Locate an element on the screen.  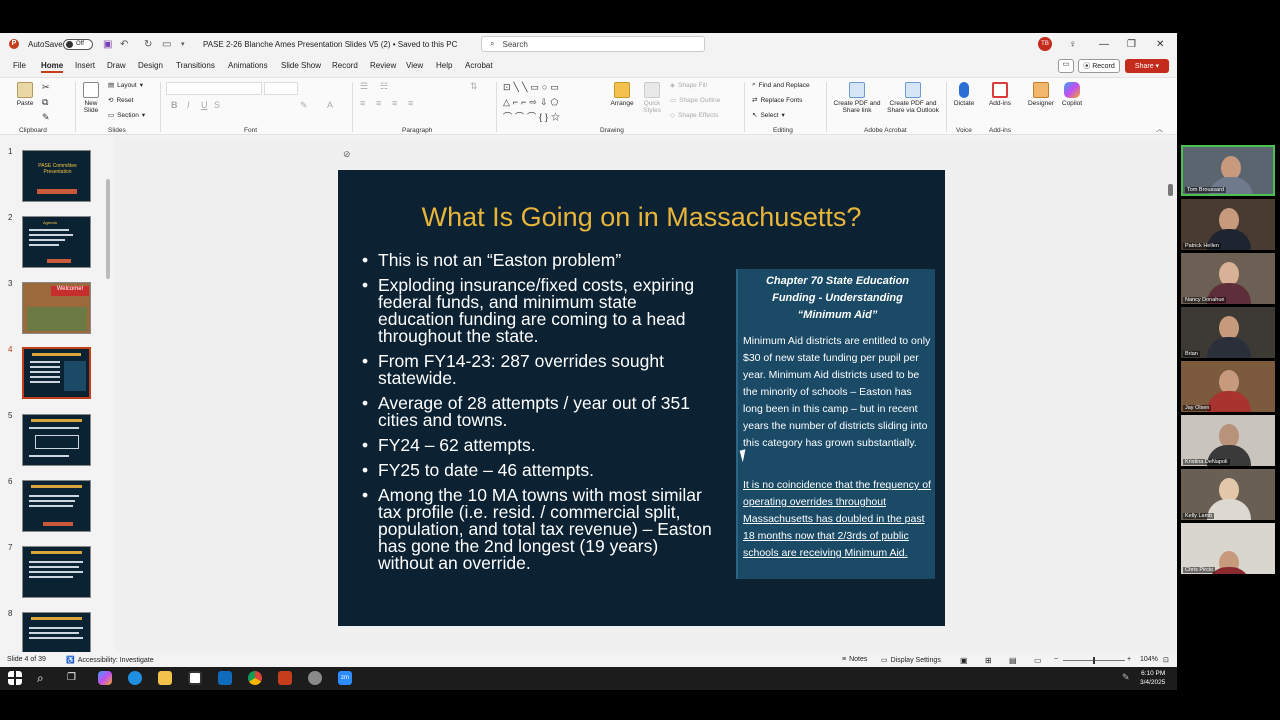
tab-file: File is located at coordinates (19, 65).